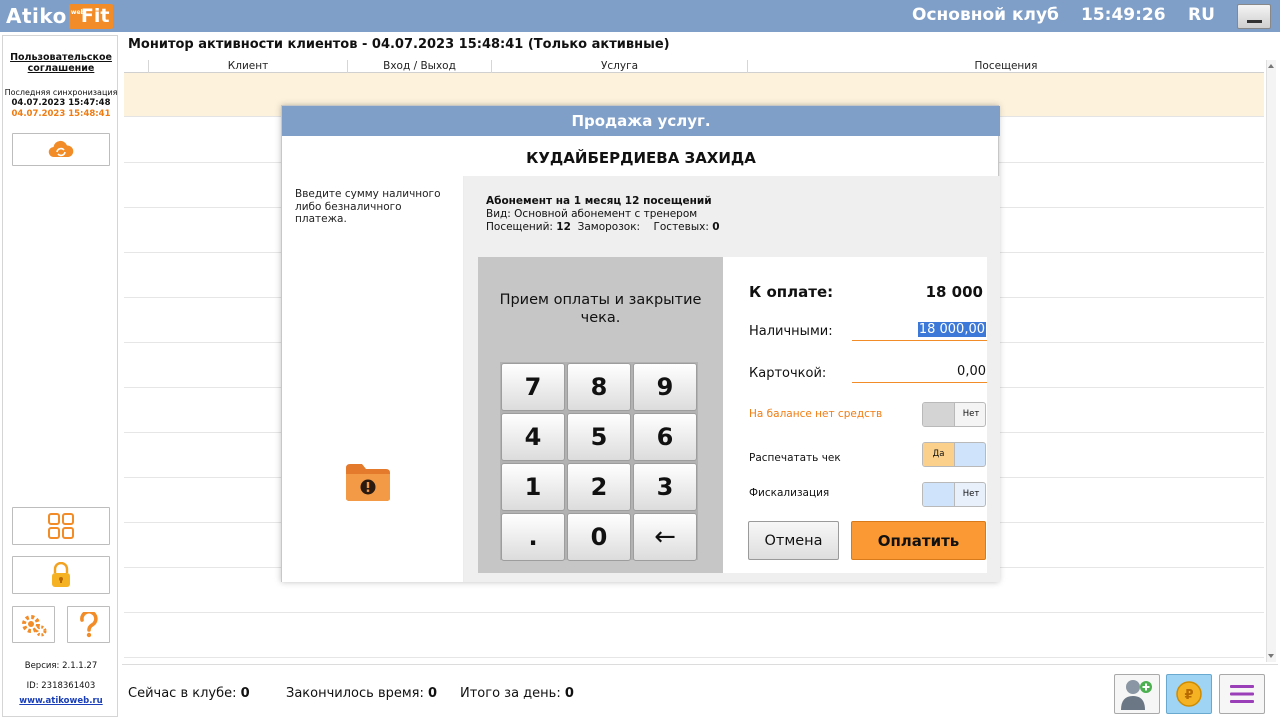 This screenshot has width=1280, height=720. What do you see at coordinates (789, 493) in the screenshot?
I see `fiscalization-label: Фискализация` at bounding box center [789, 493].